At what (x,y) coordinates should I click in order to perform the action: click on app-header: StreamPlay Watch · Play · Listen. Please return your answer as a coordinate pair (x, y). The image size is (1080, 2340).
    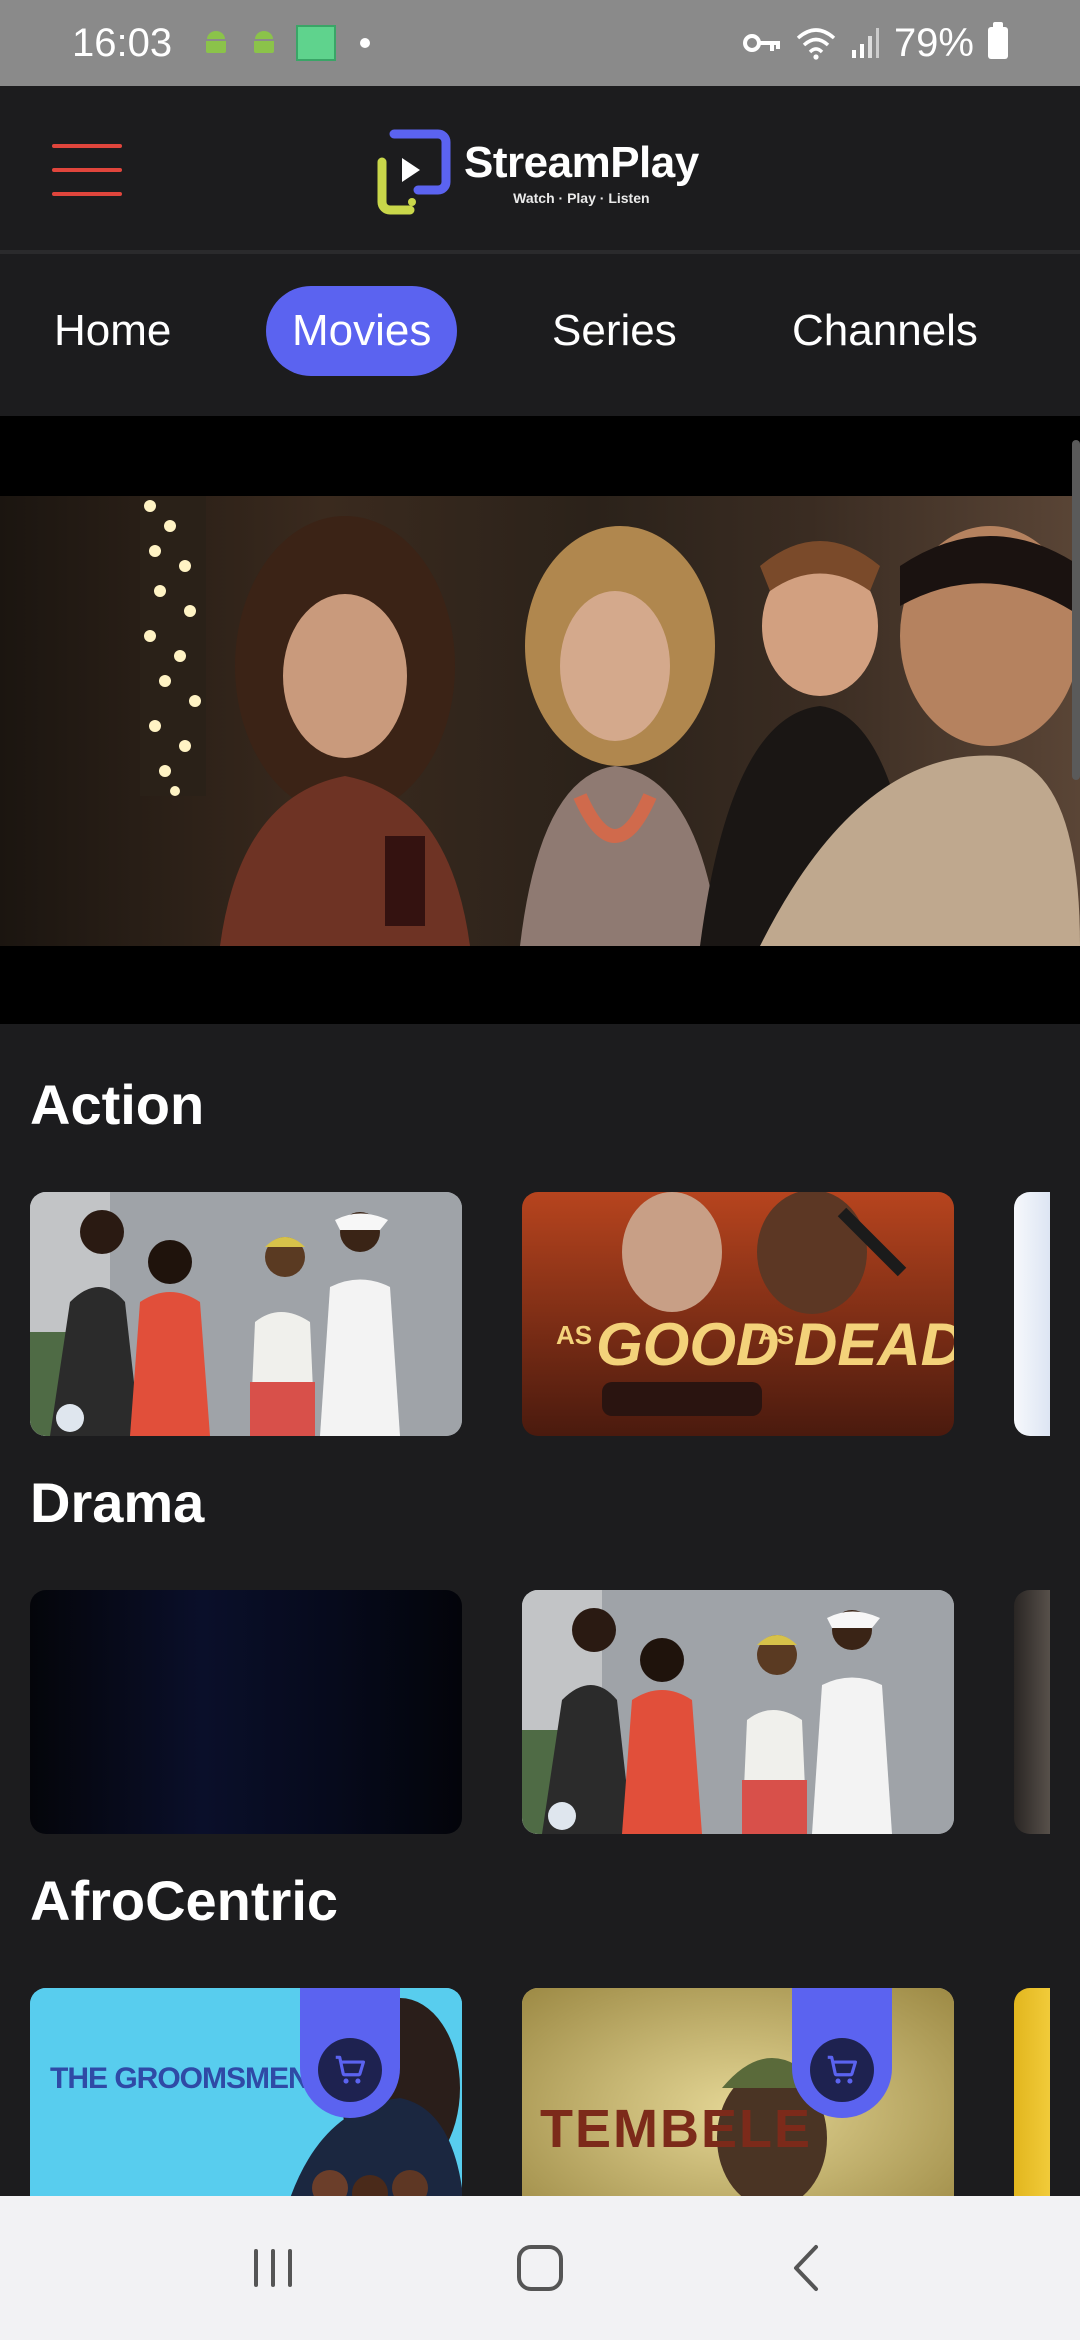
    Looking at the image, I should click on (540, 170).